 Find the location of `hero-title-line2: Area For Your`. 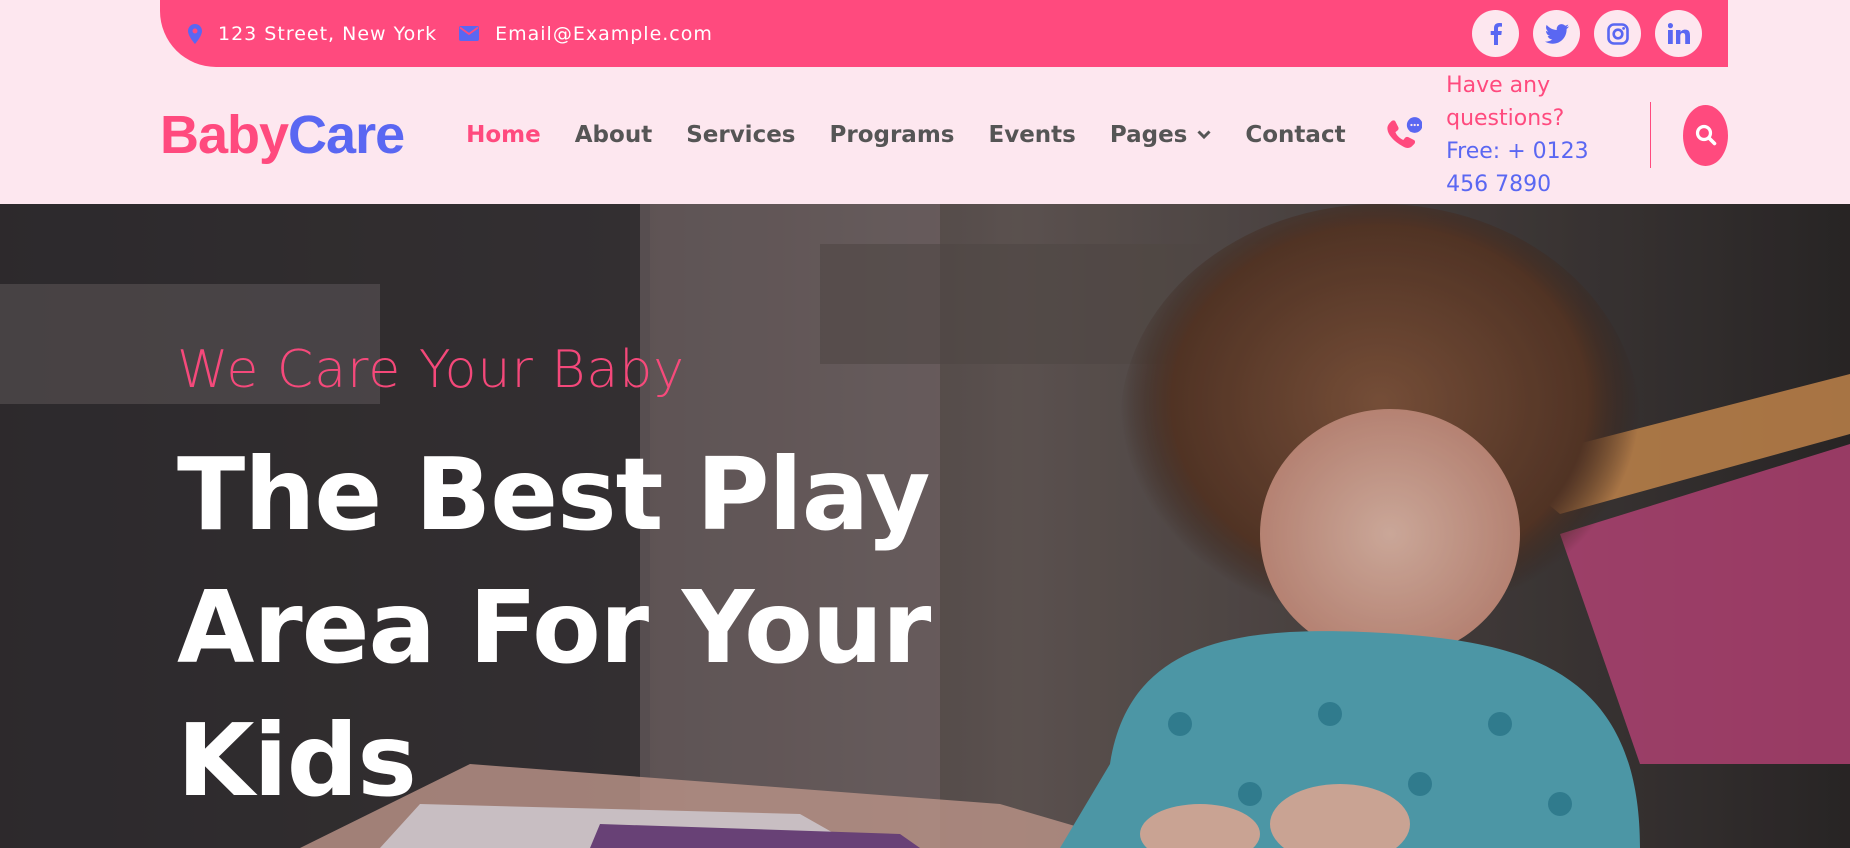

hero-title-line2: Area For Your is located at coordinates (554, 627).